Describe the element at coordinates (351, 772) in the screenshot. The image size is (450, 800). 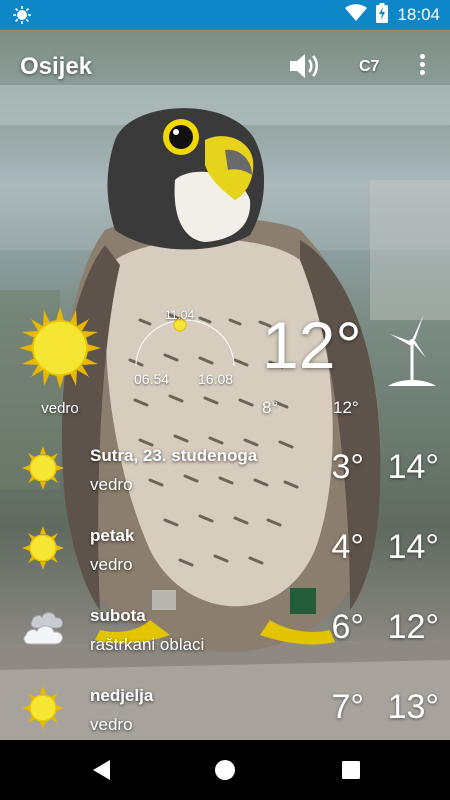
I see `recents-button` at that location.